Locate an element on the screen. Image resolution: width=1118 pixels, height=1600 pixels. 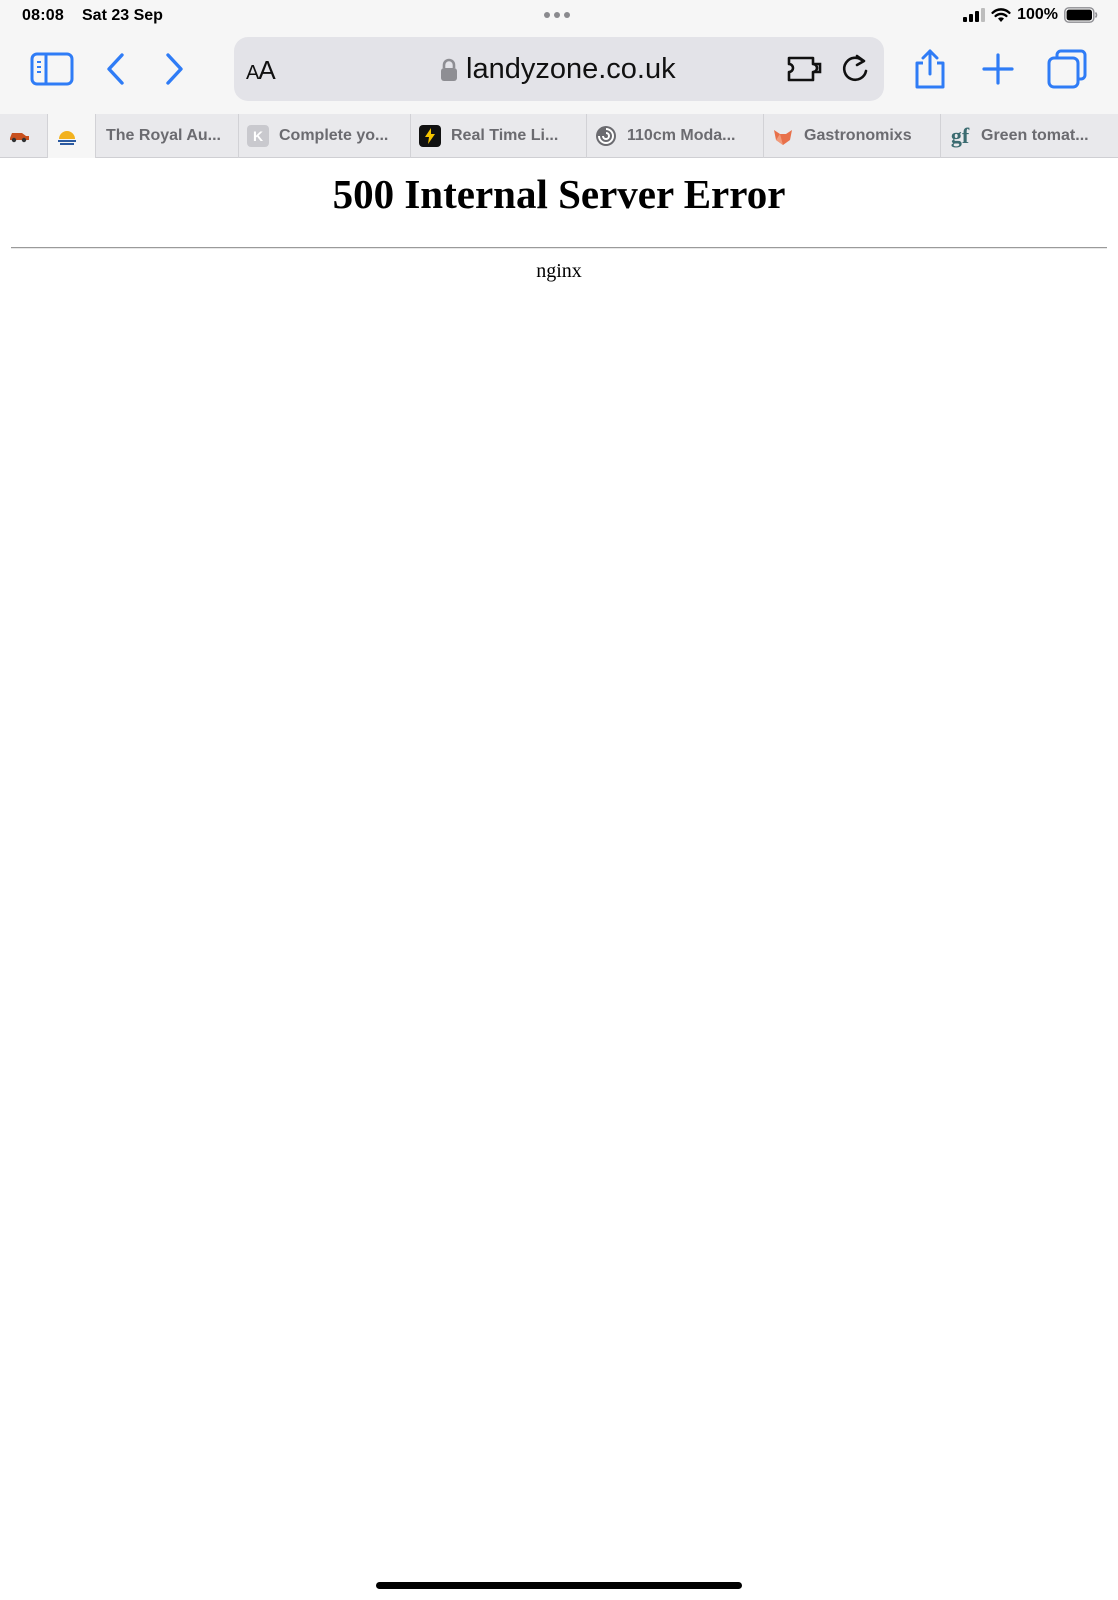
tab-gastronomixs: Gastronomixs is located at coordinates (852, 136).